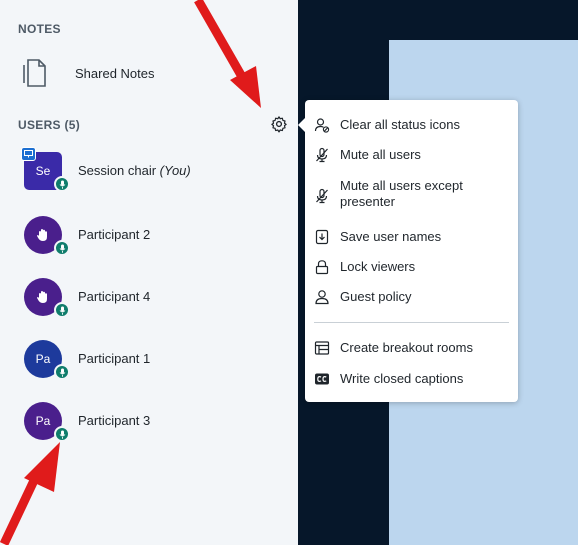  What do you see at coordinates (115, 73) in the screenshot?
I see `shared-notes-label: Shared Notes` at bounding box center [115, 73].